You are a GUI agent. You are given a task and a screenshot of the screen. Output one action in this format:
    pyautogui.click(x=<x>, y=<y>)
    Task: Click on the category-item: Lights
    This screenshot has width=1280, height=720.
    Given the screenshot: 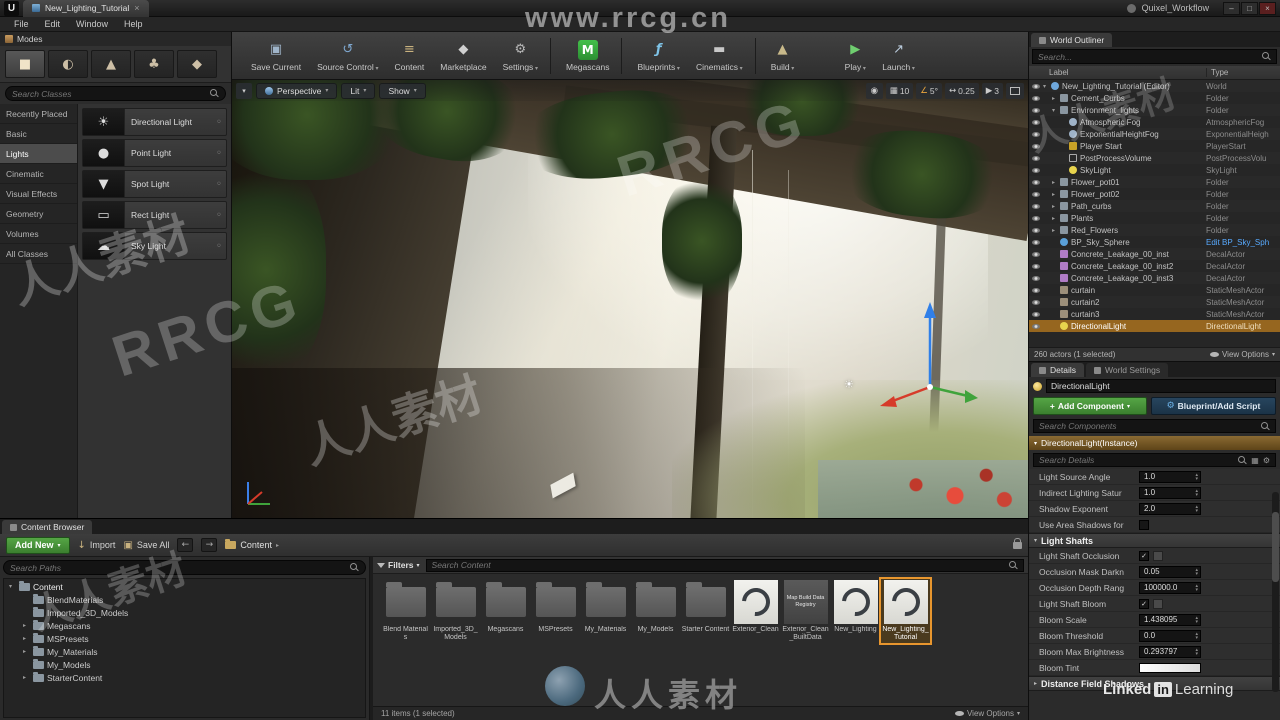 What is the action you would take?
    pyautogui.click(x=38, y=154)
    